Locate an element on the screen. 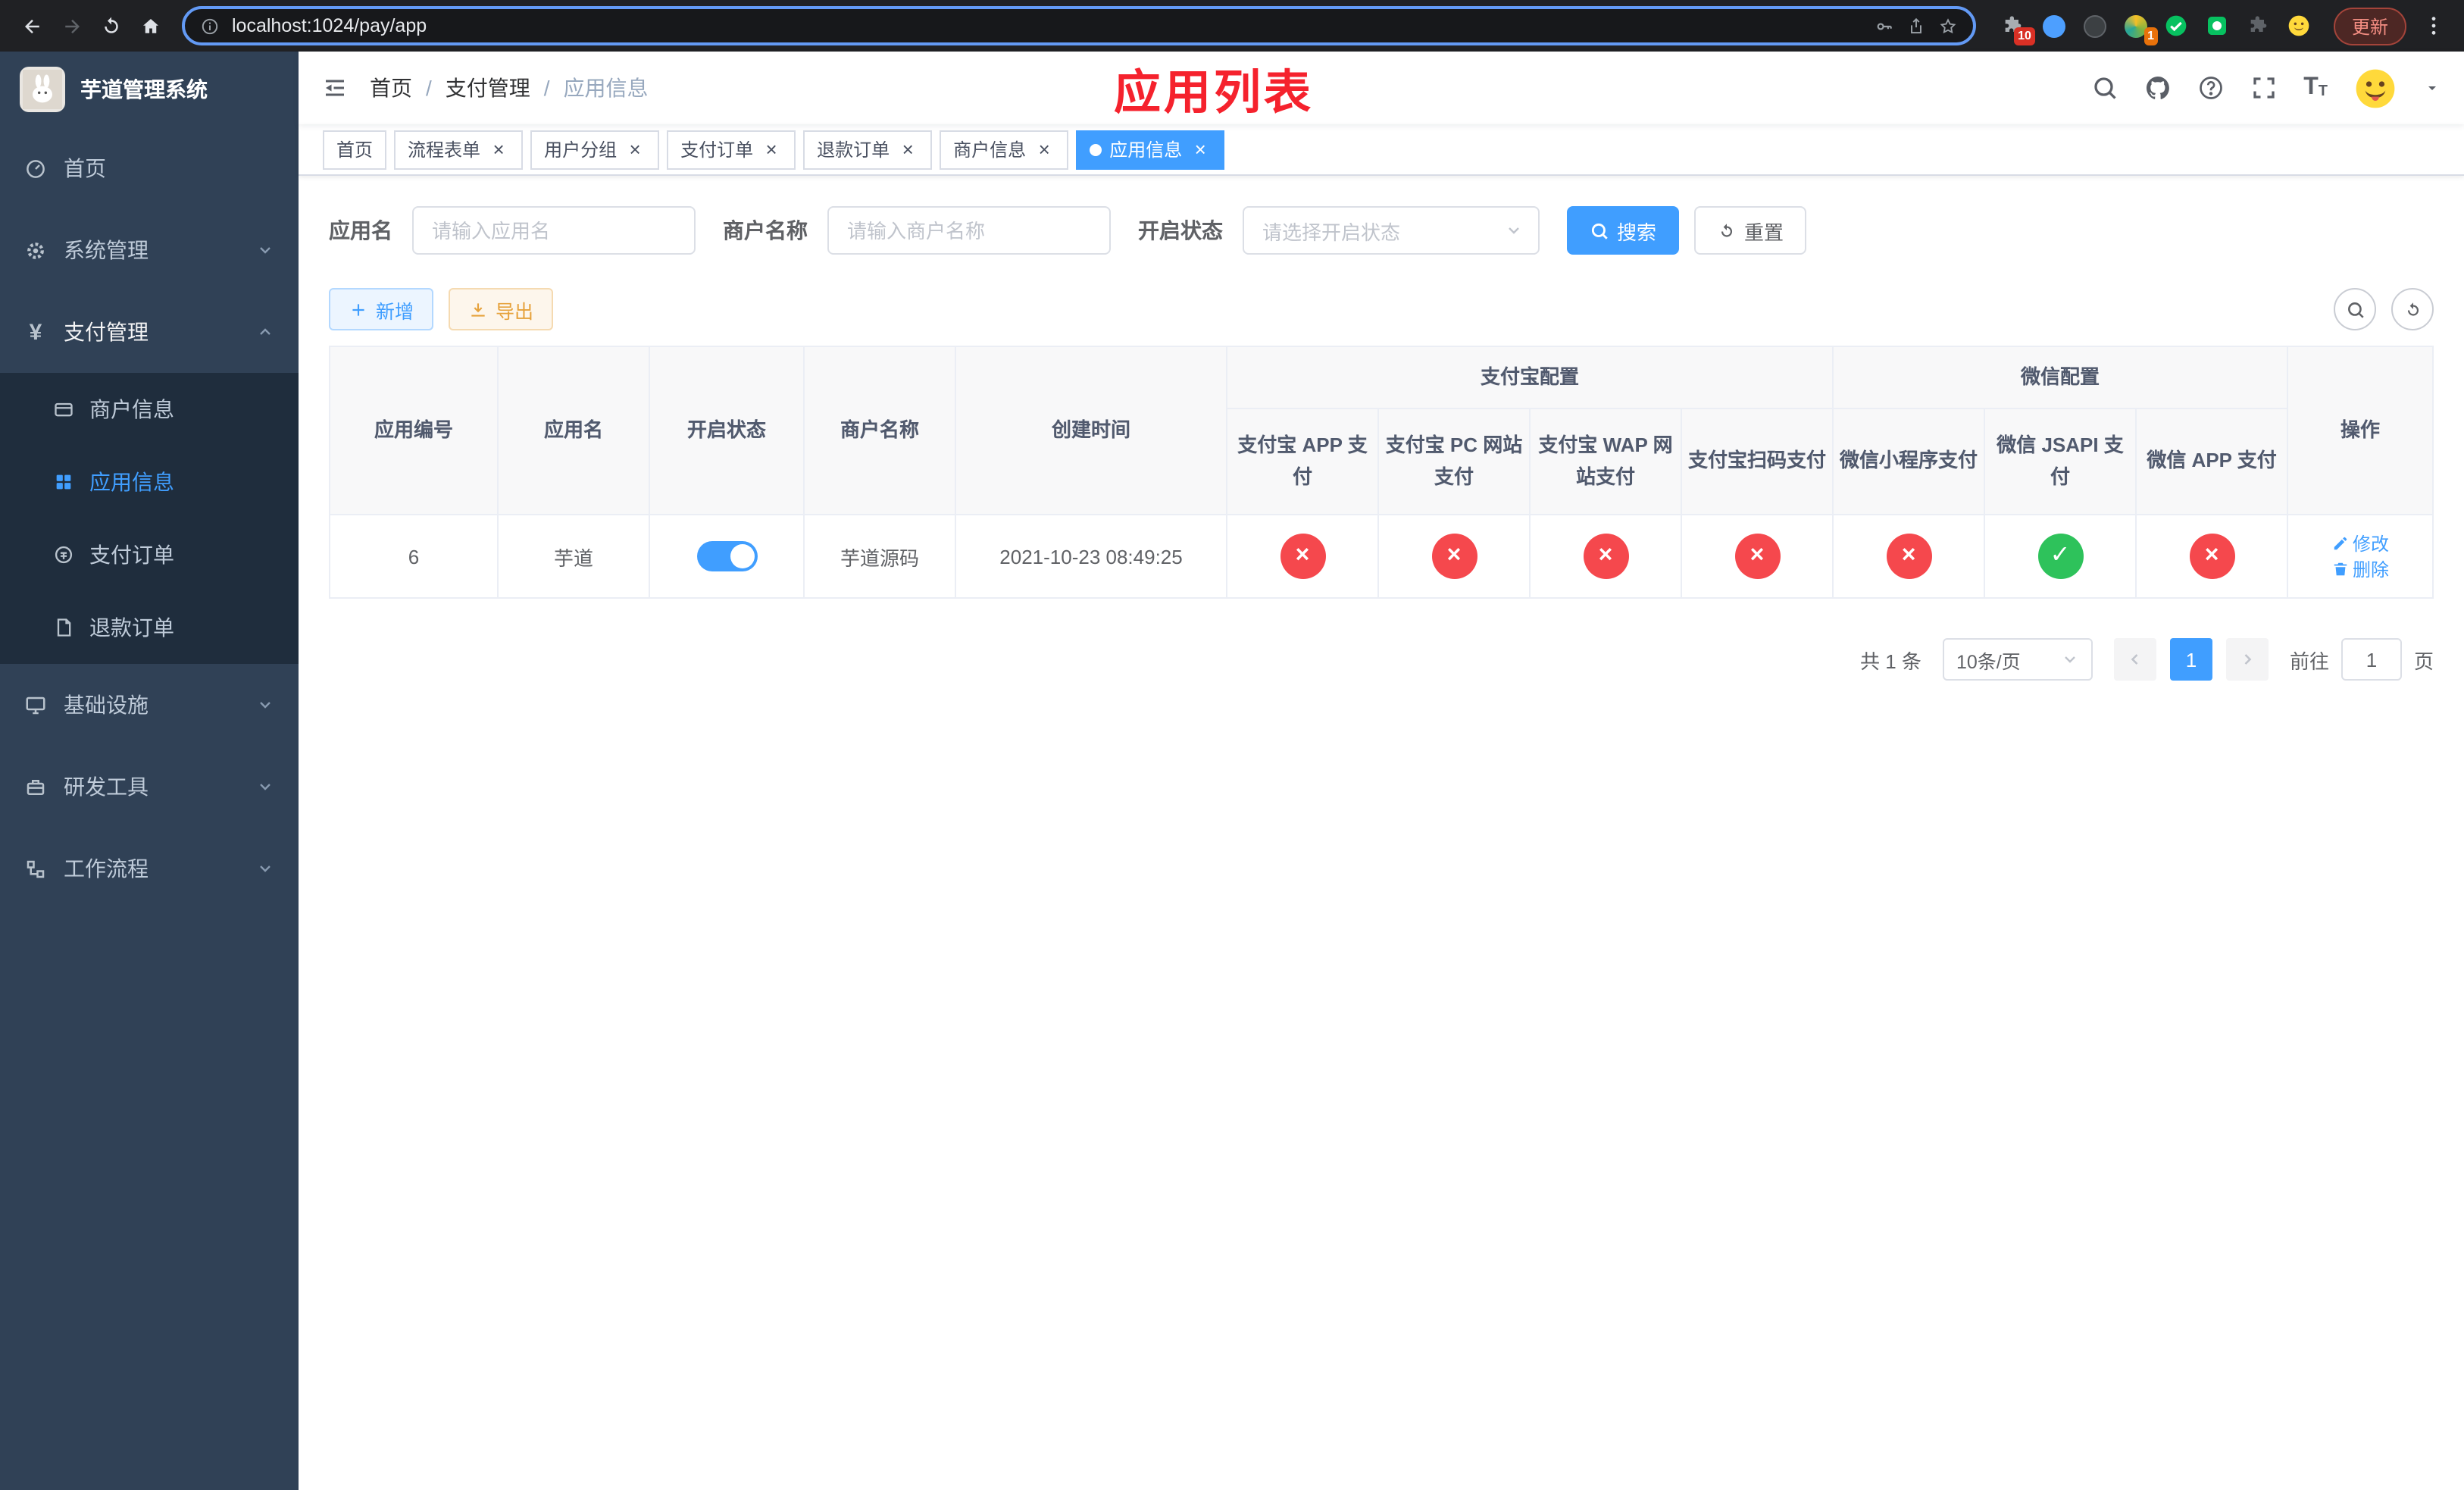 The height and width of the screenshot is (1490, 2464). browser-chrome: localhost:1024/pay/app 10 1 更新 is located at coordinates (1232, 26).